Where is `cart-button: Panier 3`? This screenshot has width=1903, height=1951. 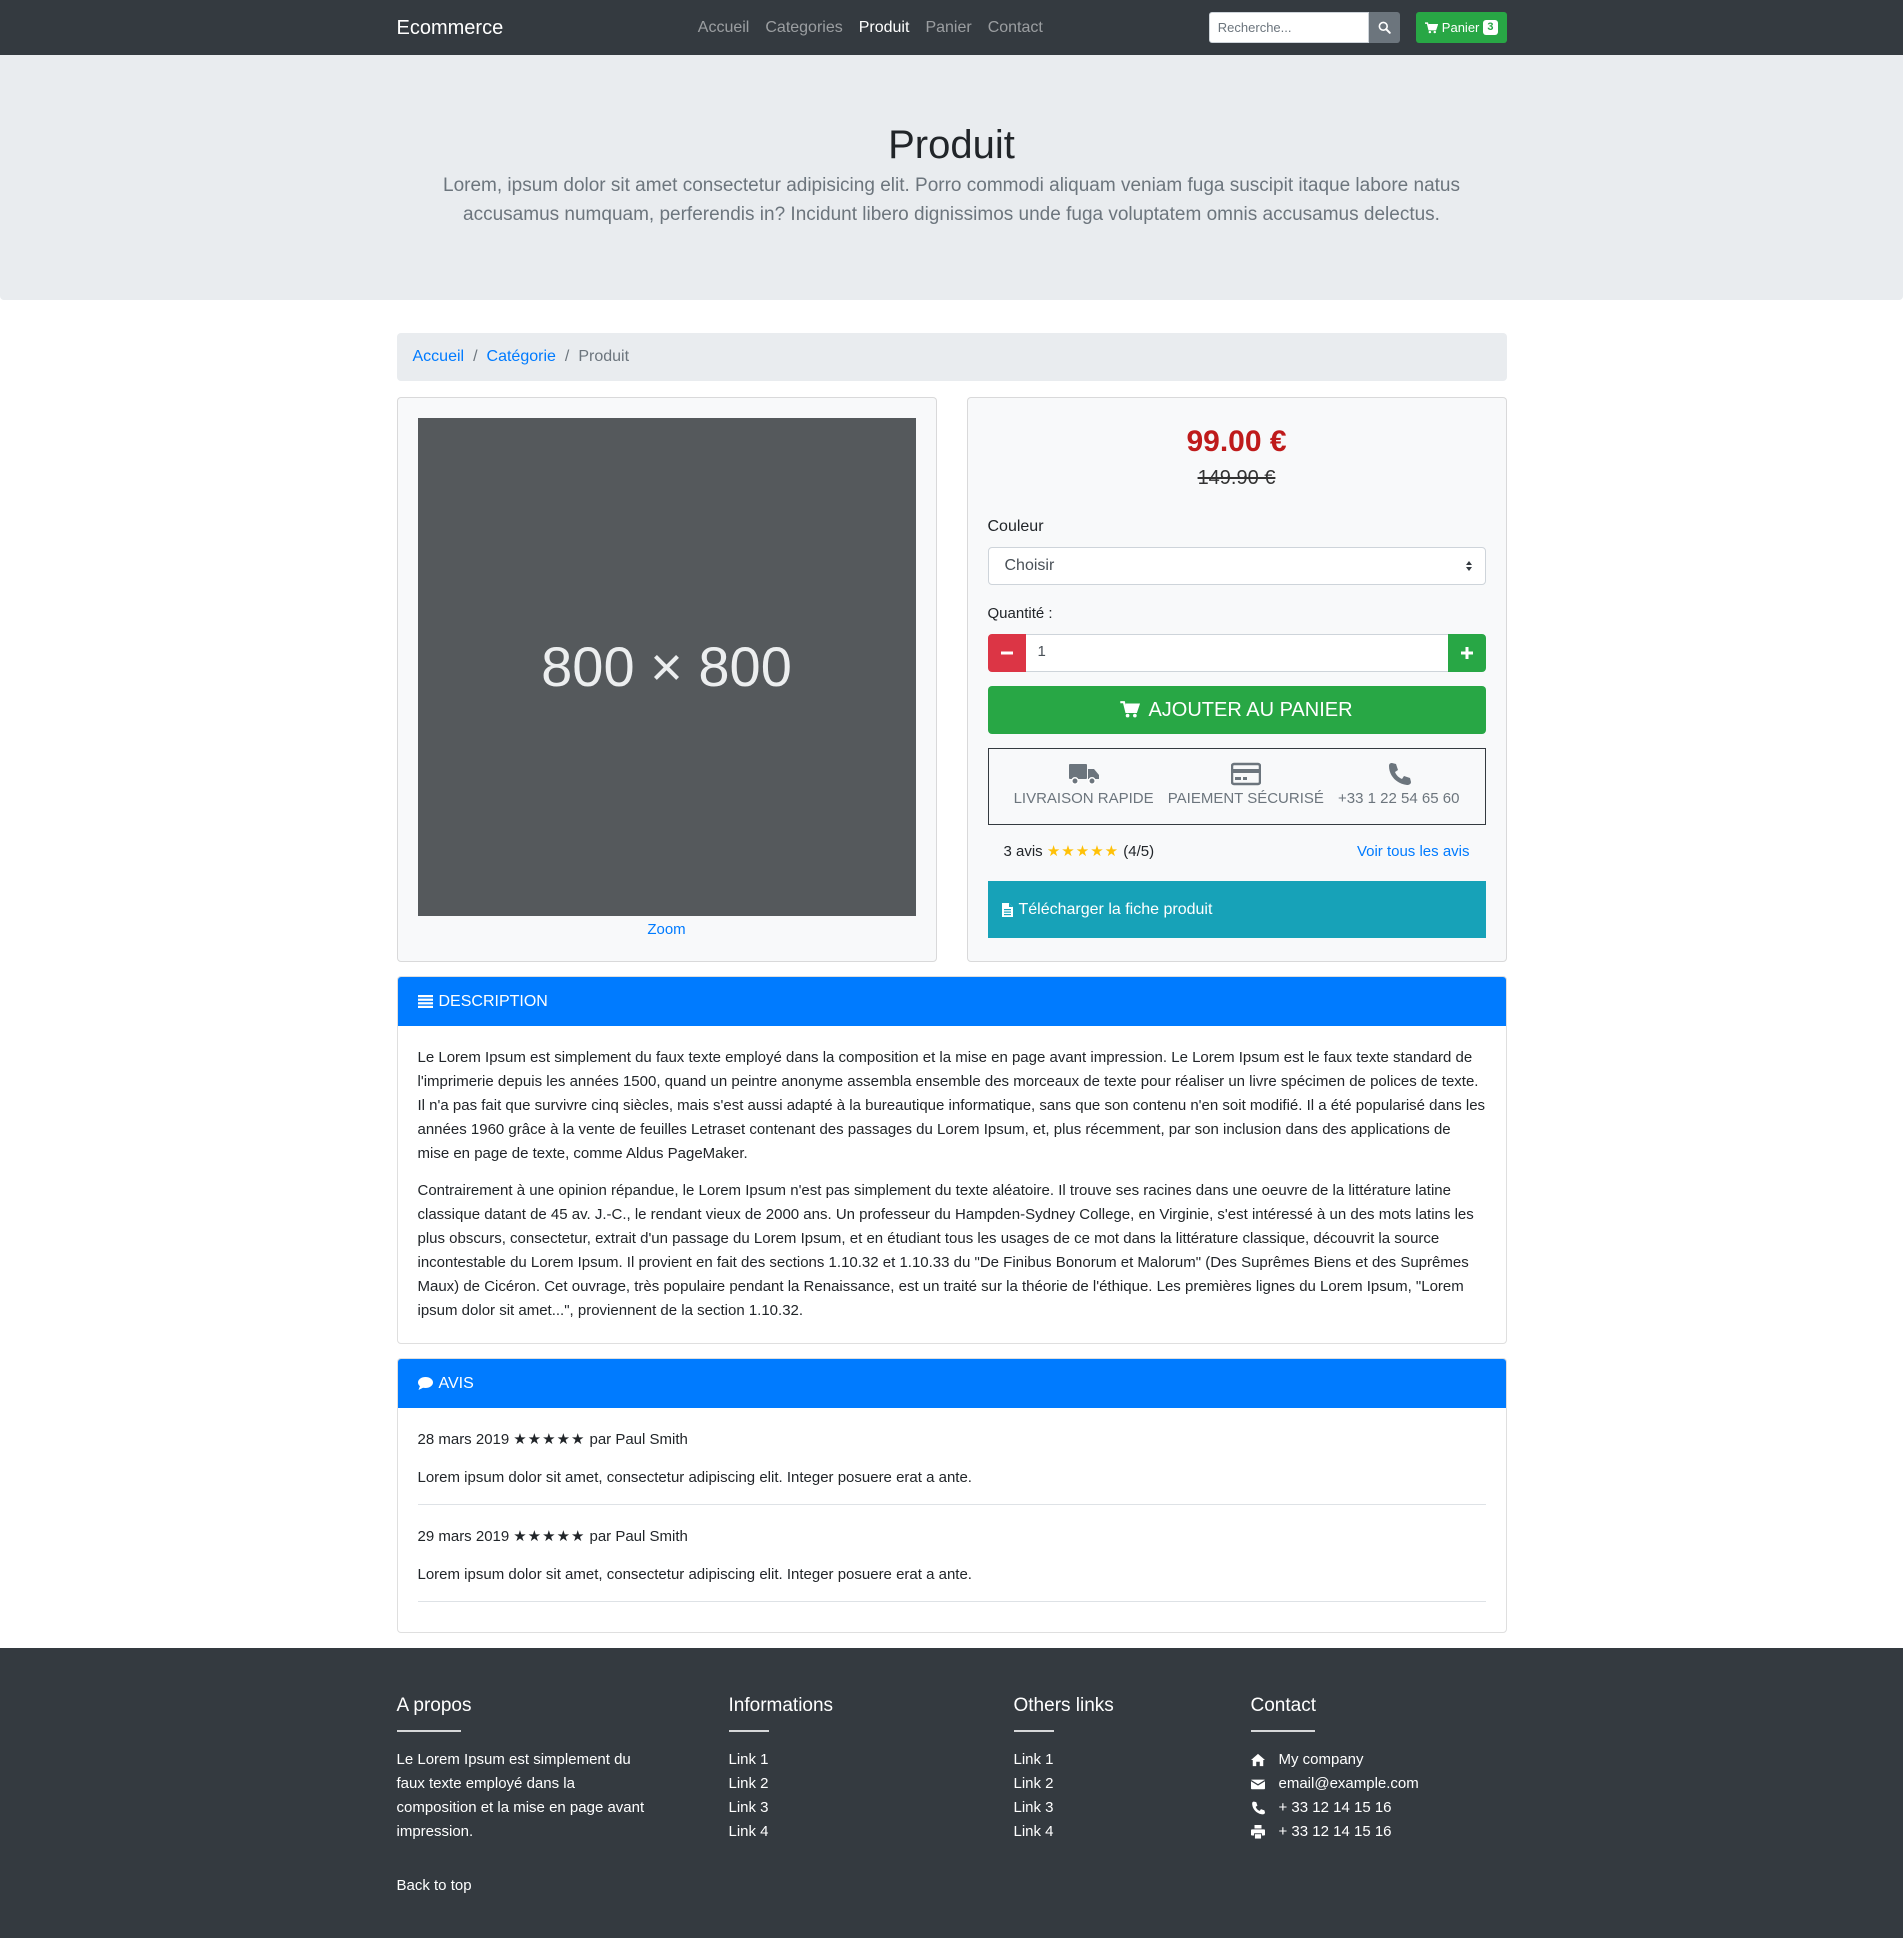 cart-button: Panier 3 is located at coordinates (1461, 27).